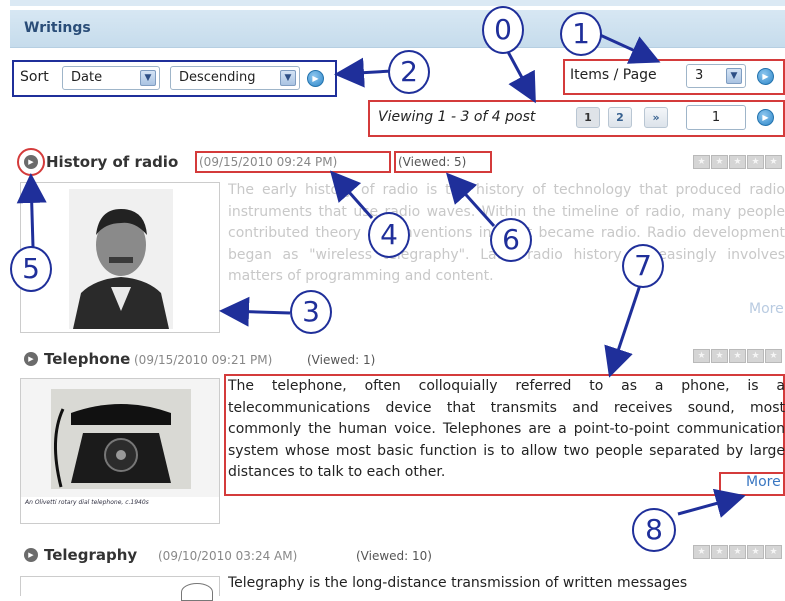  I want to click on callout-7: 7, so click(643, 266).